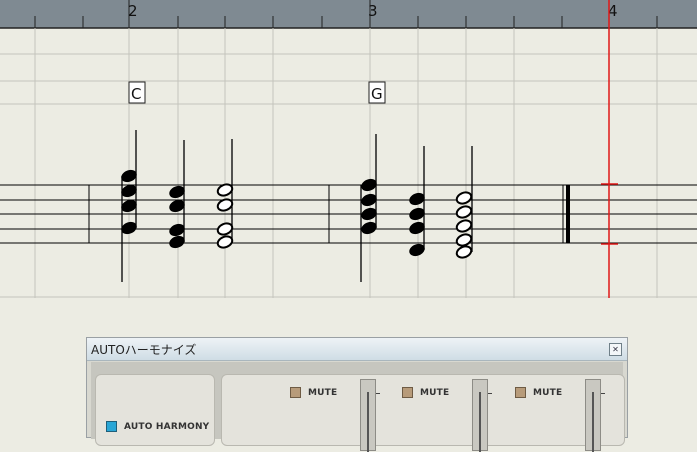  Describe the element at coordinates (348, 14) in the screenshot. I see `ruler` at that location.